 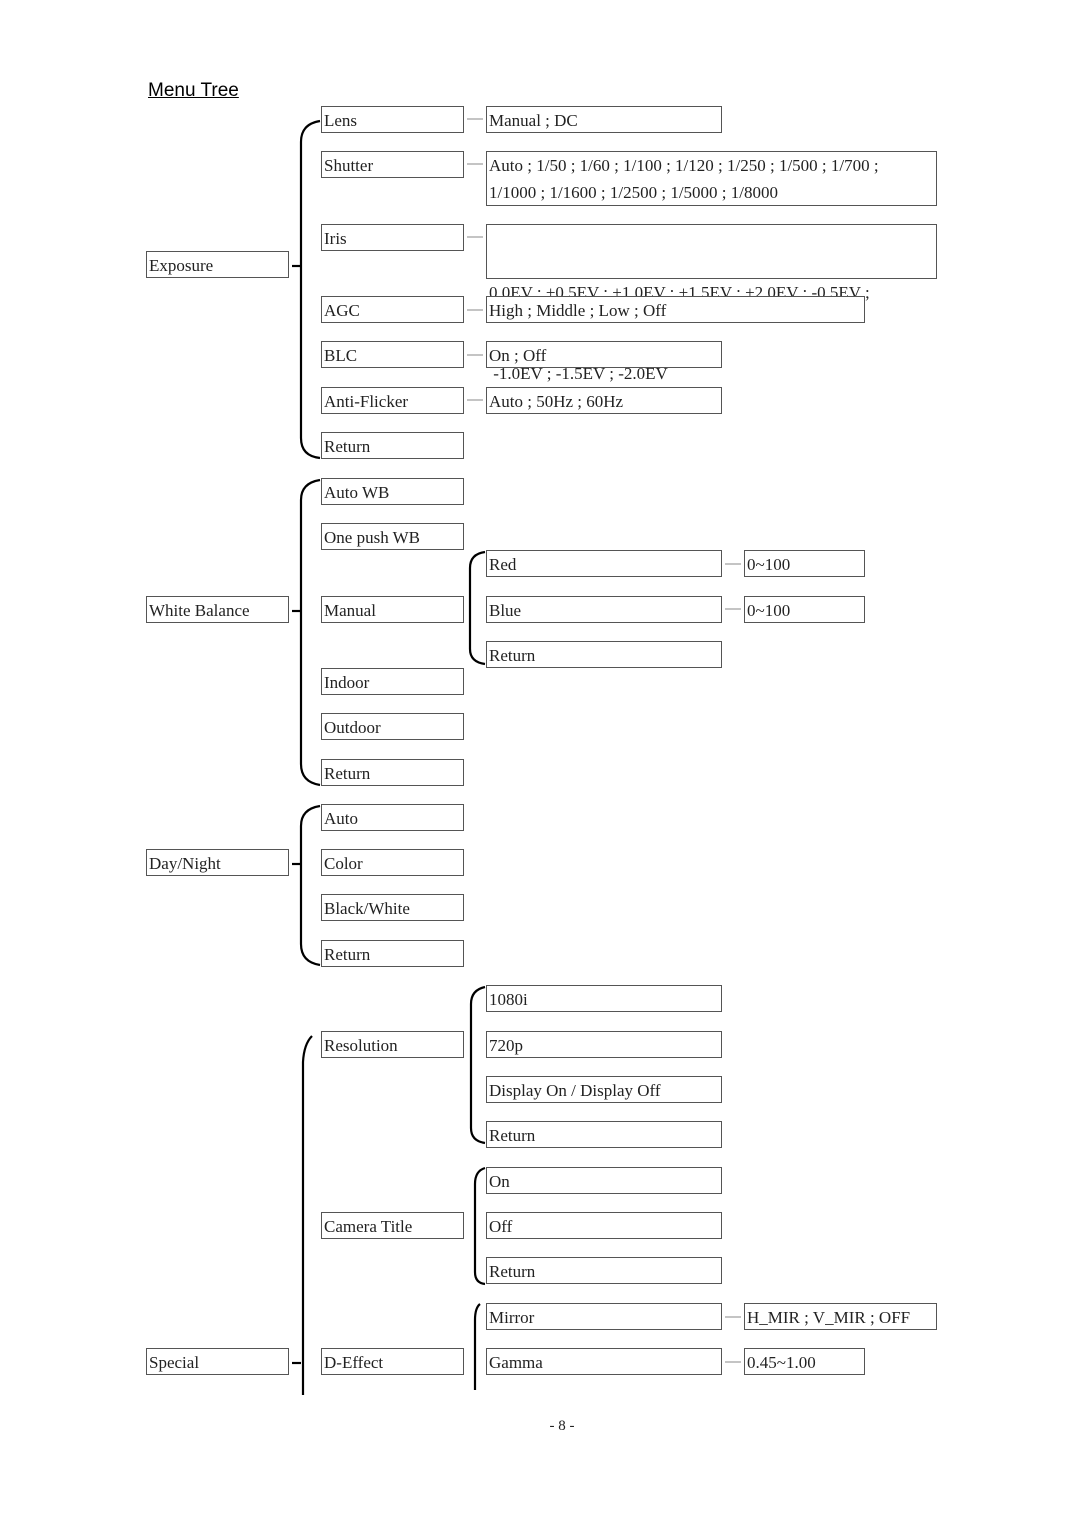 What do you see at coordinates (604, 1180) in the screenshot?
I see `menu-item-title-on: On` at bounding box center [604, 1180].